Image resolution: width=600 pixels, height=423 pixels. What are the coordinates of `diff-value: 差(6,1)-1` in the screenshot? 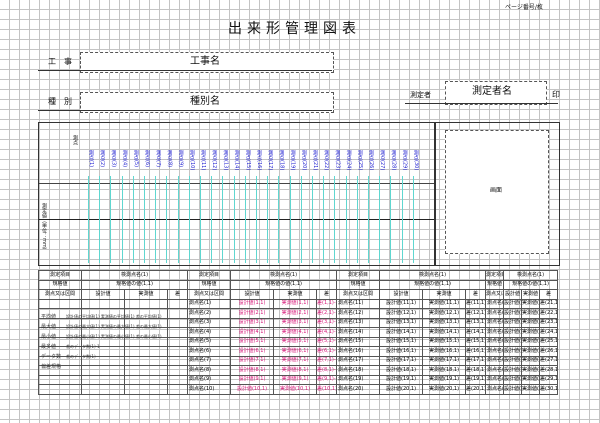 It's located at (327, 351).